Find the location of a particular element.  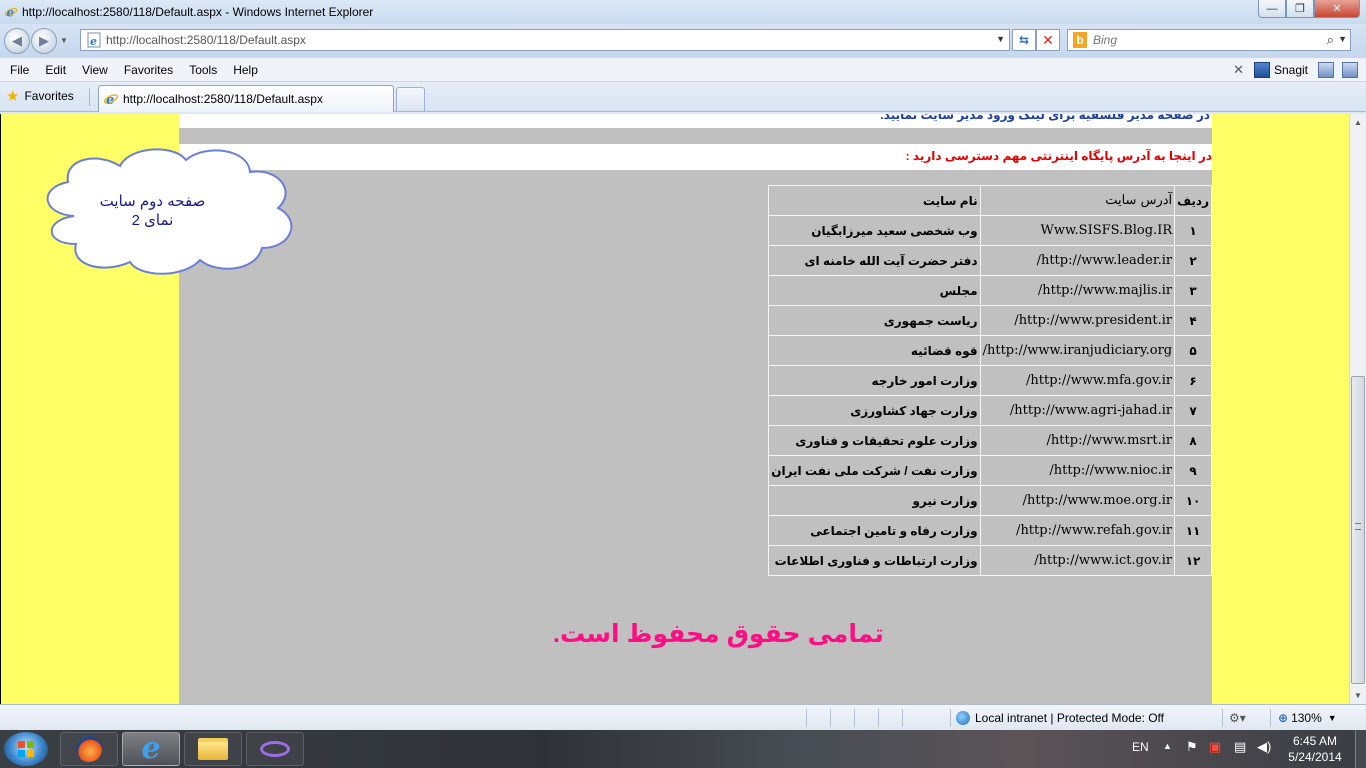

taskbar-firefox is located at coordinates (89, 749).